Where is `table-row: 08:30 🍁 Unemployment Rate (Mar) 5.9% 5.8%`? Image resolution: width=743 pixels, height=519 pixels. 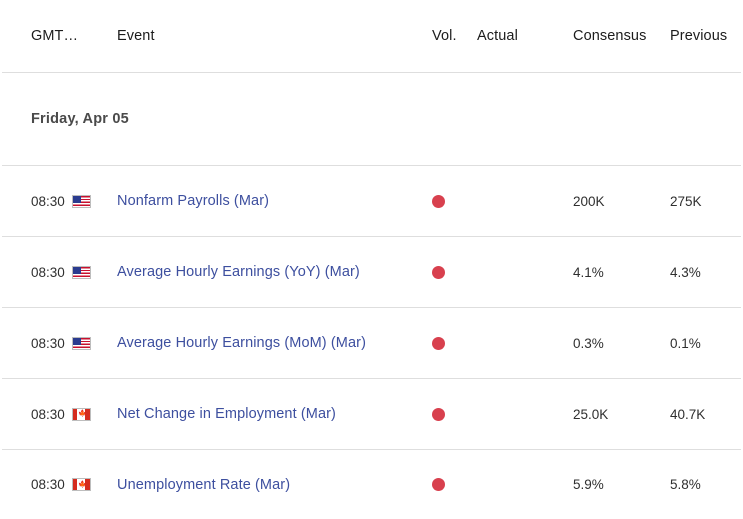 table-row: 08:30 🍁 Unemployment Rate (Mar) 5.9% 5.8% is located at coordinates (371, 484).